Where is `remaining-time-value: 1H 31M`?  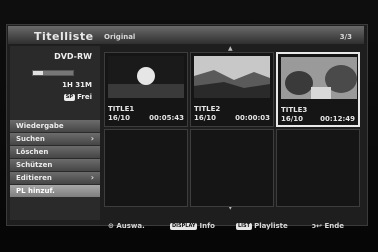 remaining-time-value: 1H 31M is located at coordinates (77, 85).